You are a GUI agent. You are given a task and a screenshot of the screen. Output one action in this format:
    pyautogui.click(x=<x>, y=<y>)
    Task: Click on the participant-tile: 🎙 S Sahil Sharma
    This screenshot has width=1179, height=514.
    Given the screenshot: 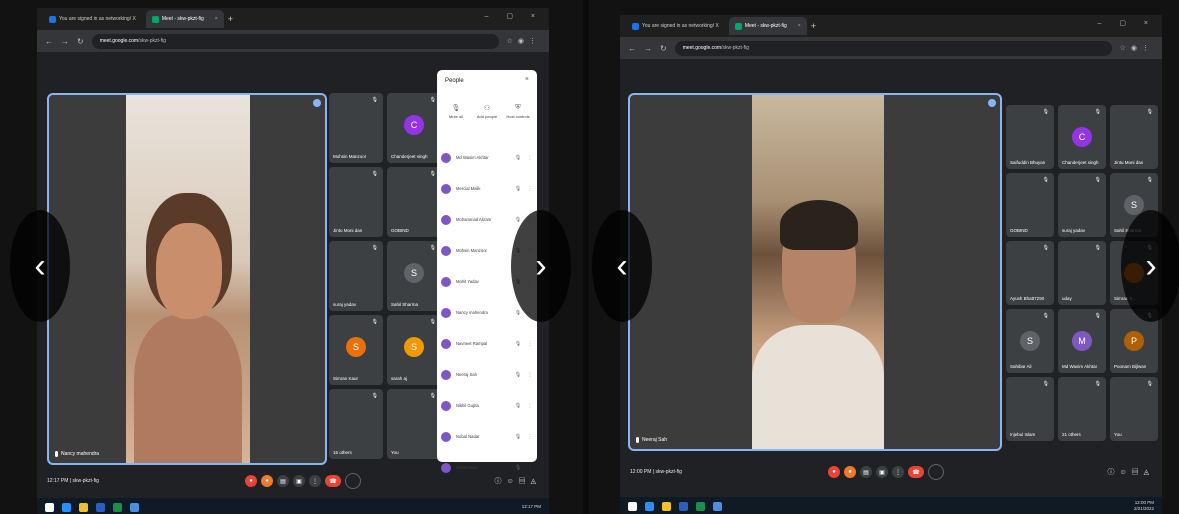 What is the action you would take?
    pyautogui.click(x=414, y=276)
    